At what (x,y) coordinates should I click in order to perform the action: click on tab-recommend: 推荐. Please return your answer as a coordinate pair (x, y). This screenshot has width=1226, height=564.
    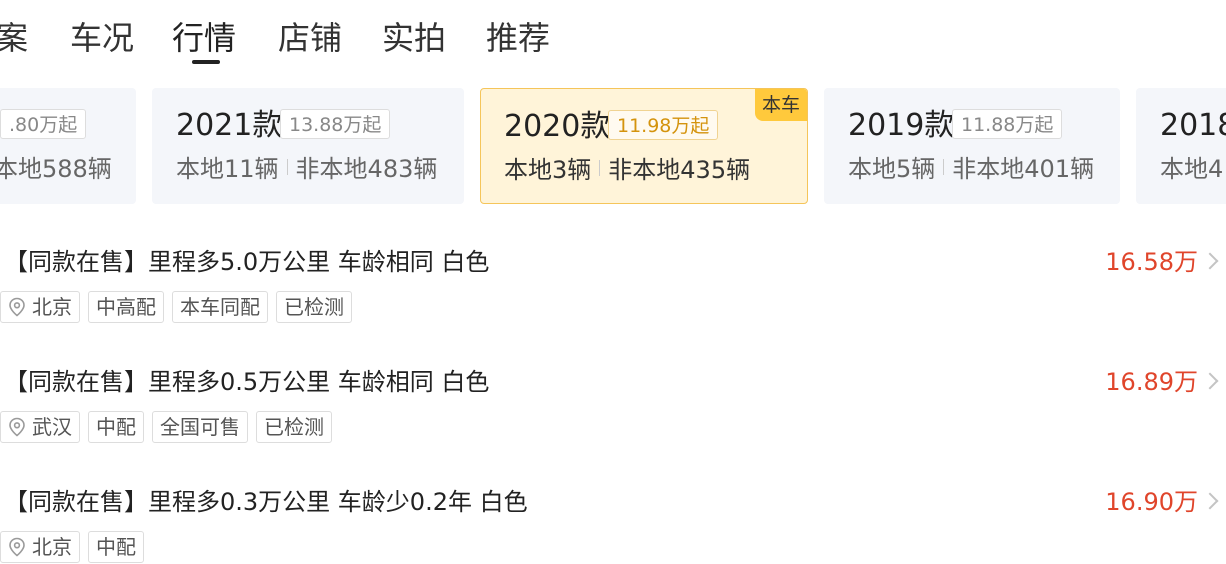
    Looking at the image, I should click on (518, 38).